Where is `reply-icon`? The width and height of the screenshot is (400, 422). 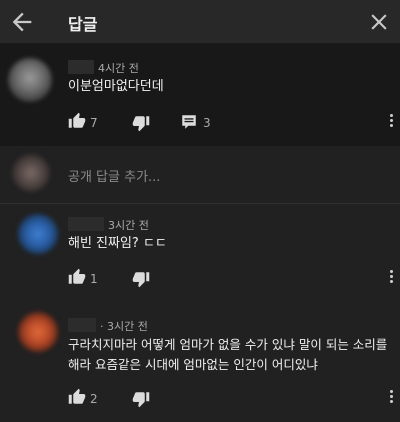 reply-icon is located at coordinates (189, 122).